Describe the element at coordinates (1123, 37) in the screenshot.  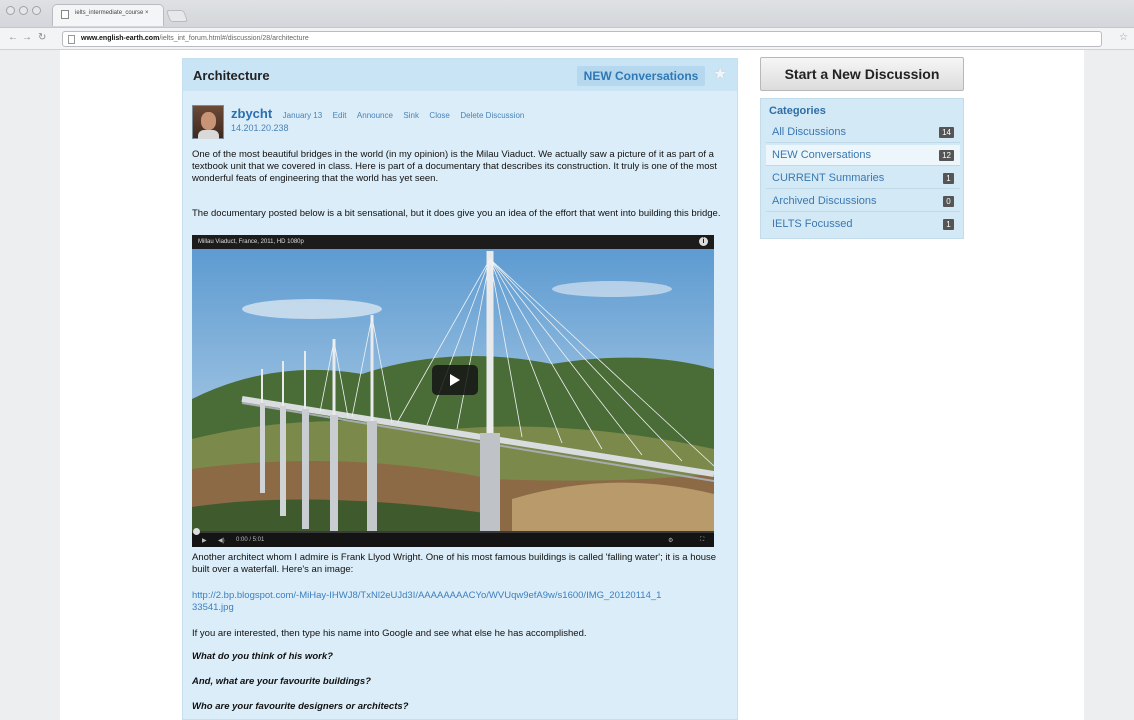
I see `bookmark-star-icon: ☆` at that location.